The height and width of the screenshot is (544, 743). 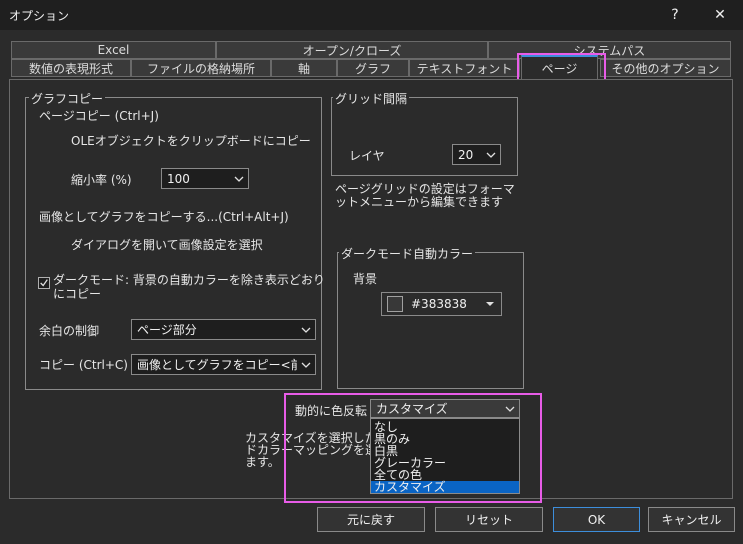 I want to click on margin-control-label: 余白の制御, so click(x=69, y=331).